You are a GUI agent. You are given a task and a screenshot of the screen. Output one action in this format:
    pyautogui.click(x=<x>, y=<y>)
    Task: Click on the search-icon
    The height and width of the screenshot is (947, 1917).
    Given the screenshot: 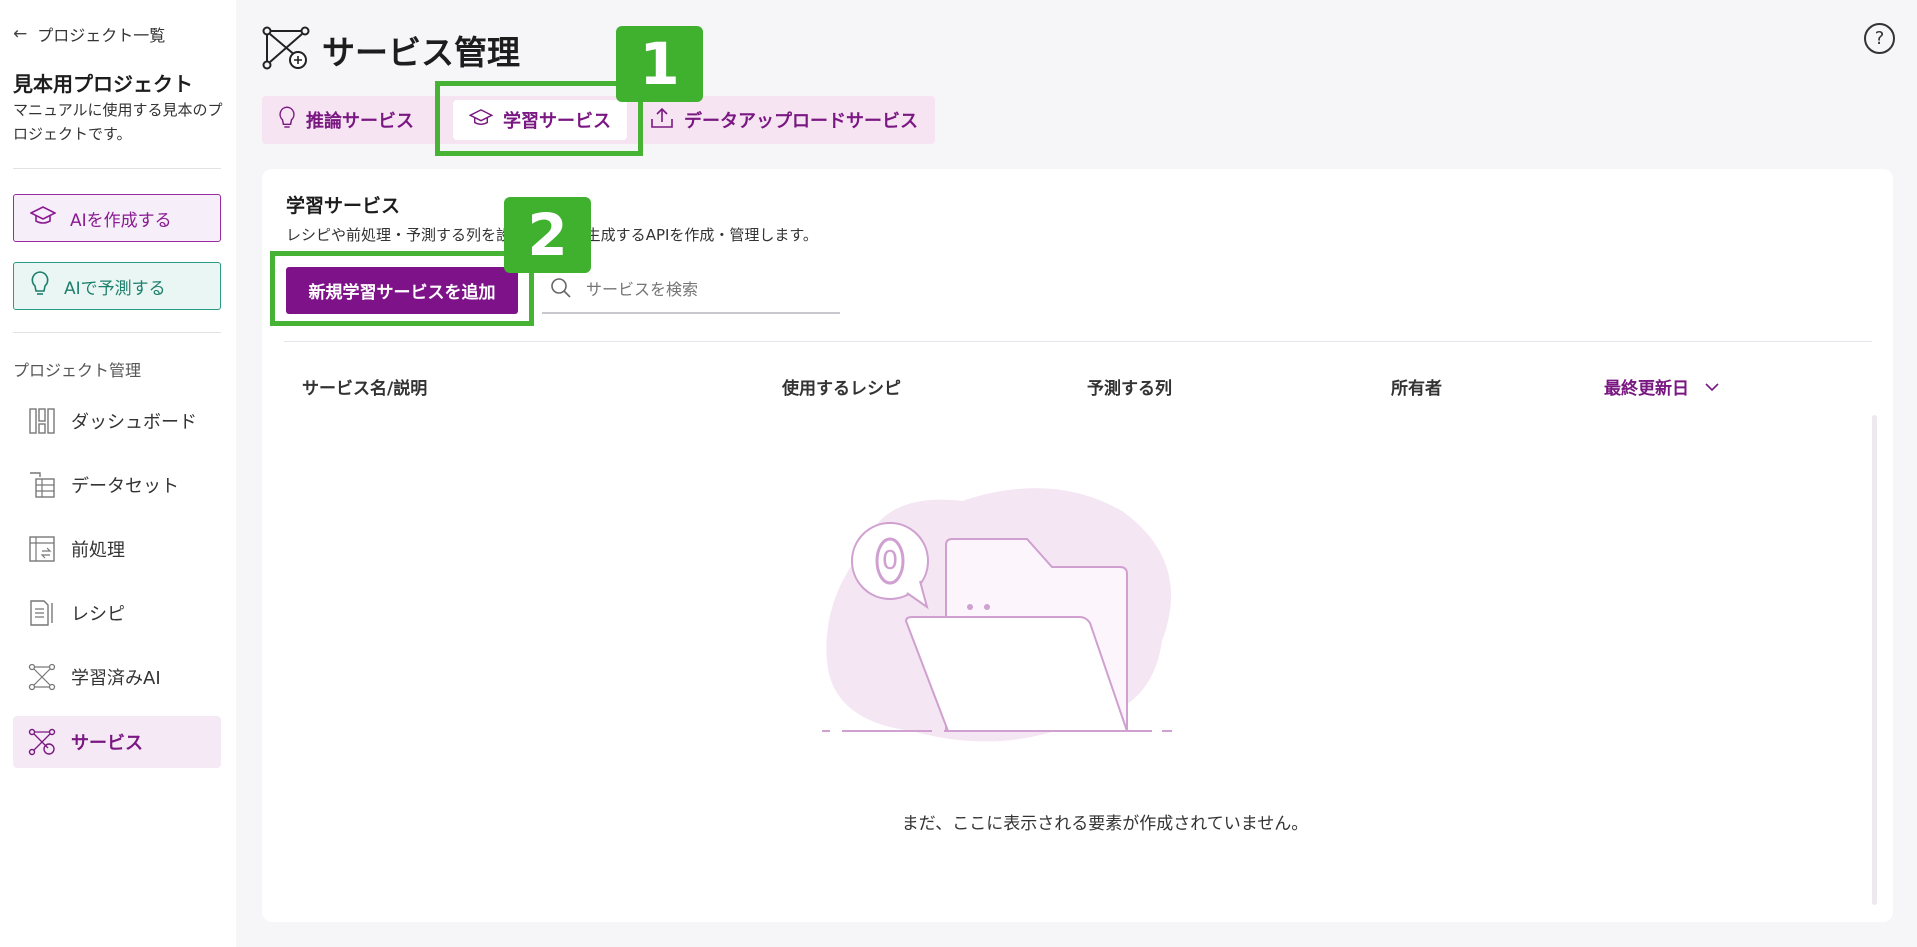 What is the action you would take?
    pyautogui.click(x=561, y=290)
    